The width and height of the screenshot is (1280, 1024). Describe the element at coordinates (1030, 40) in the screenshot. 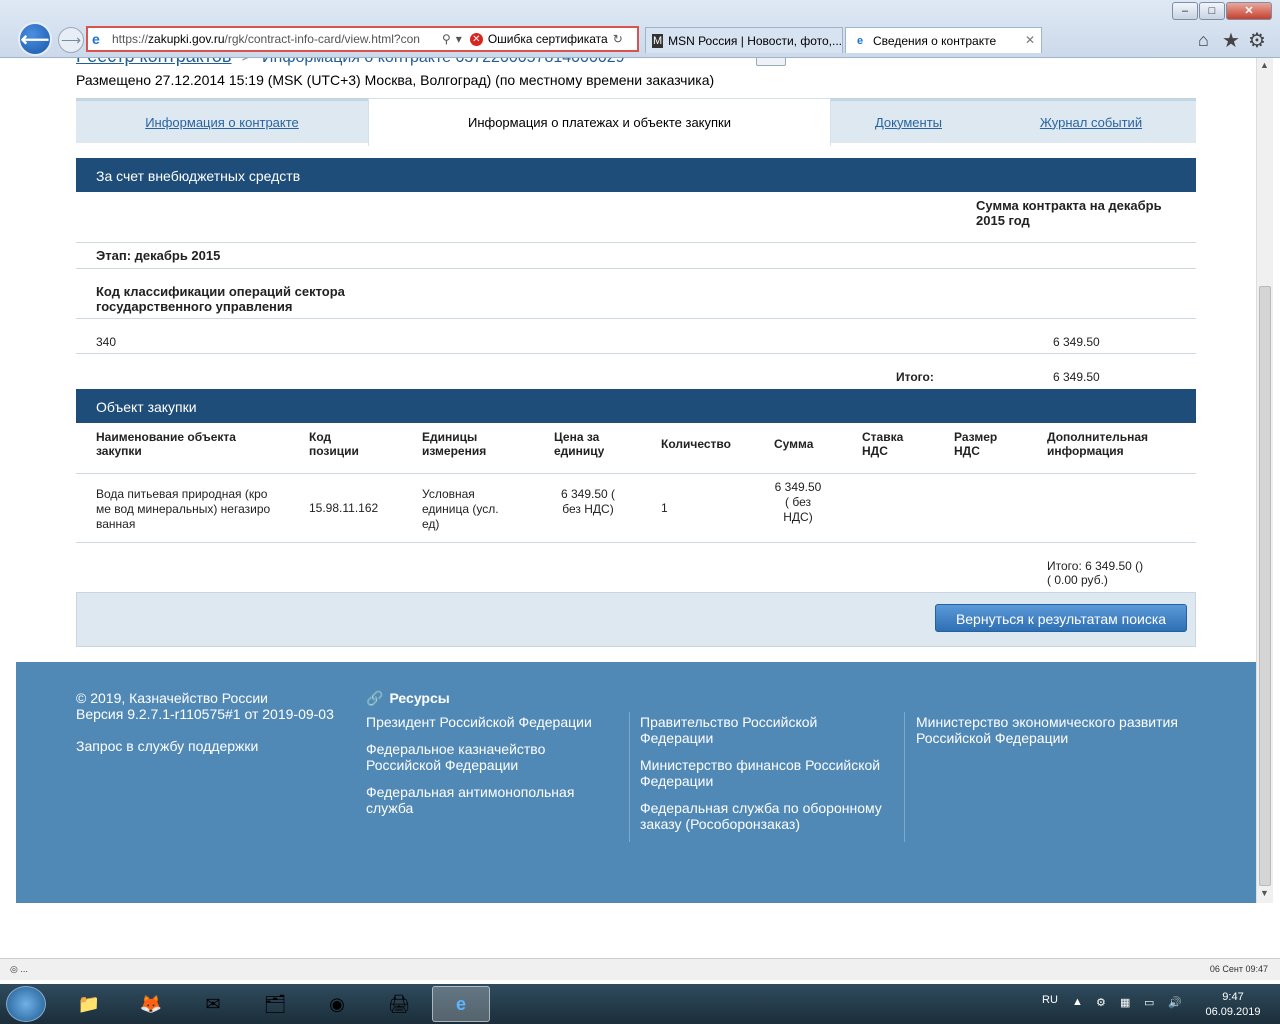

I see `tab-close-icon: ✕` at that location.